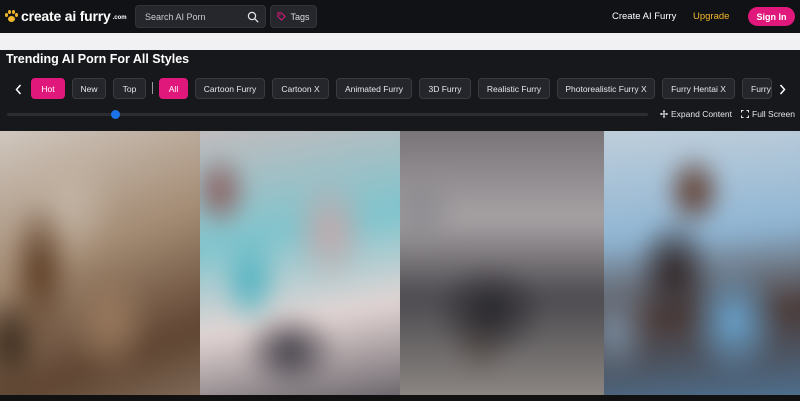 Image resolution: width=800 pixels, height=401 pixels. What do you see at coordinates (98, 59) in the screenshot?
I see `page-title: Trending AI Porn For All Styles` at bounding box center [98, 59].